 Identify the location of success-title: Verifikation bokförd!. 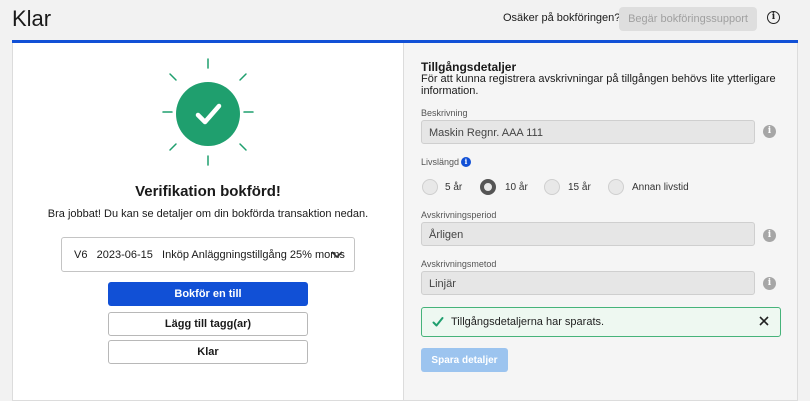
(208, 191).